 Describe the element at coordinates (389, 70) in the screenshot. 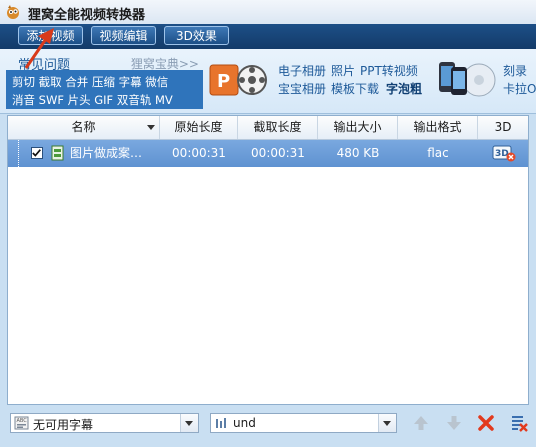

I see `promo-ppt-link: PPT转视频` at that location.